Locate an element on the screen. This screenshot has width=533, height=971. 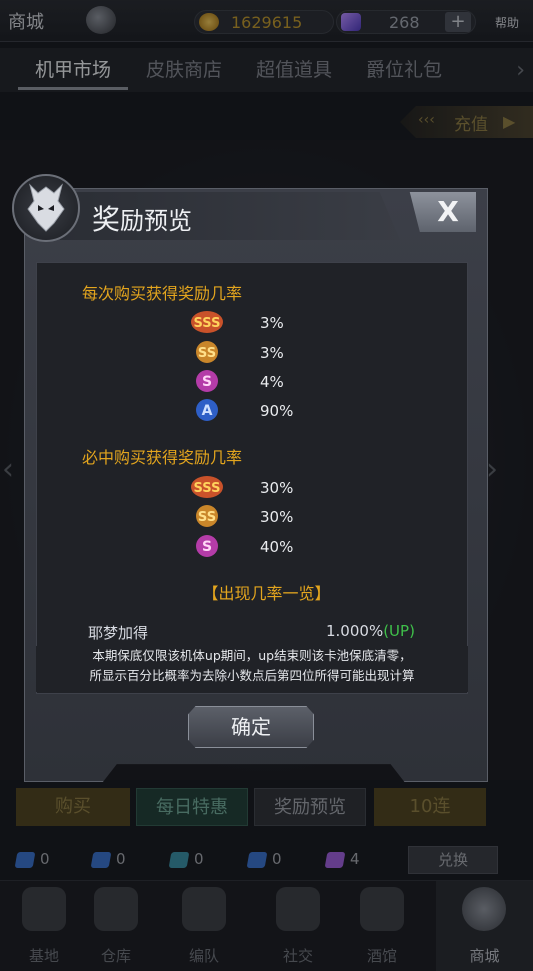
rate-percent: 40% is located at coordinates (277, 547).